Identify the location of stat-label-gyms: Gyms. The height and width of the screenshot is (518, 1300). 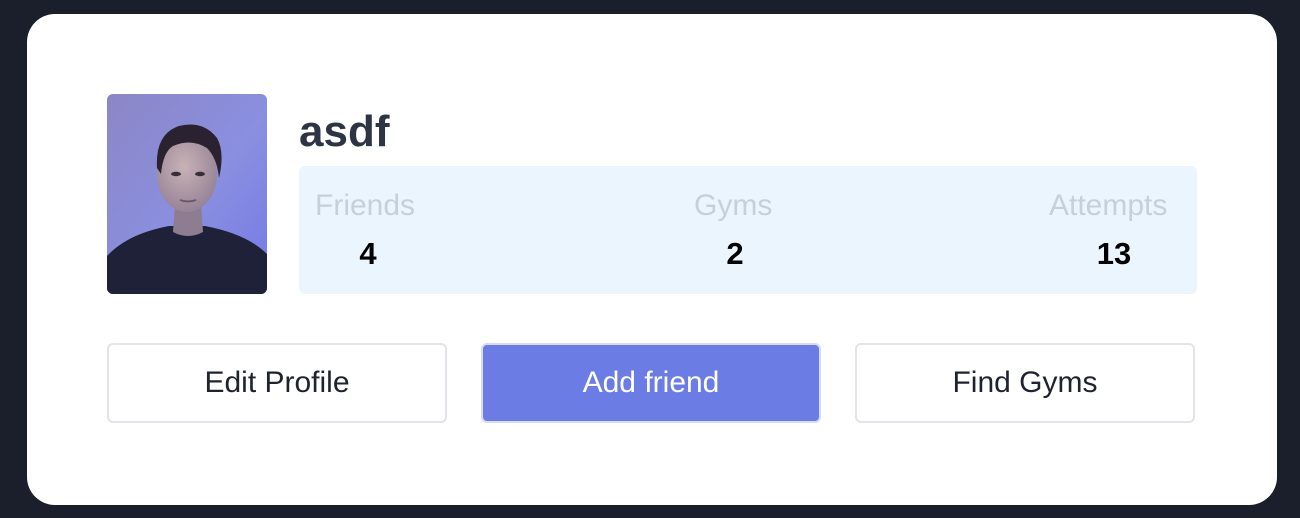
(733, 205).